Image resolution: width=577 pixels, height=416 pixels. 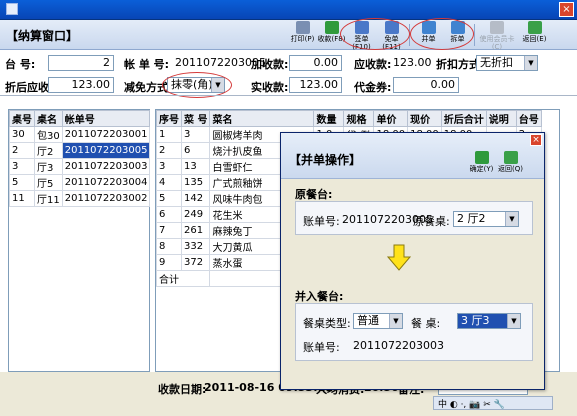 I want to click on down-arrow-shape, so click(x=399, y=257).